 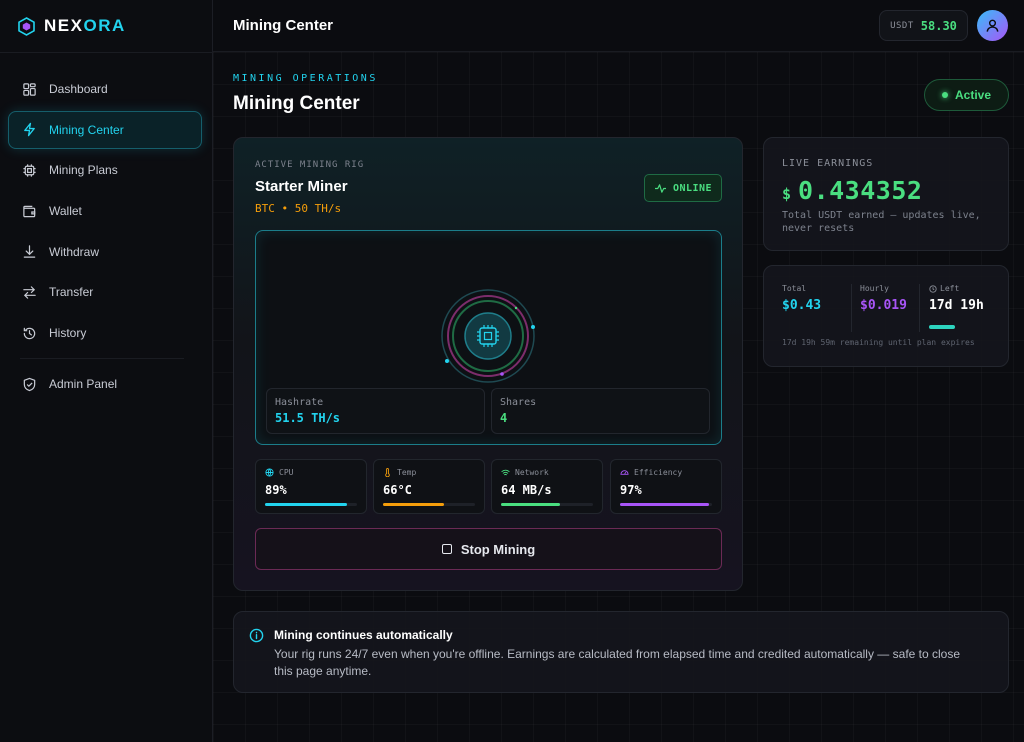 What do you see at coordinates (308, 418) in the screenshot?
I see `hashrate-value: 51.5 TH/s` at bounding box center [308, 418].